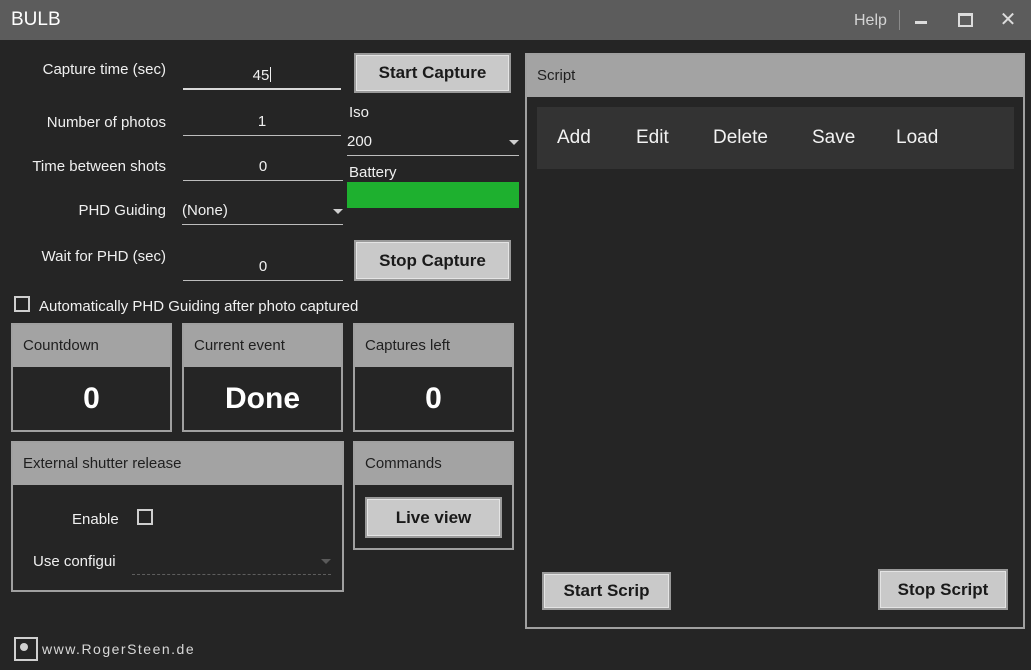 This screenshot has height=670, width=1031. Describe the element at coordinates (205, 210) in the screenshot. I see `phd-guiding-value: (None)` at that location.